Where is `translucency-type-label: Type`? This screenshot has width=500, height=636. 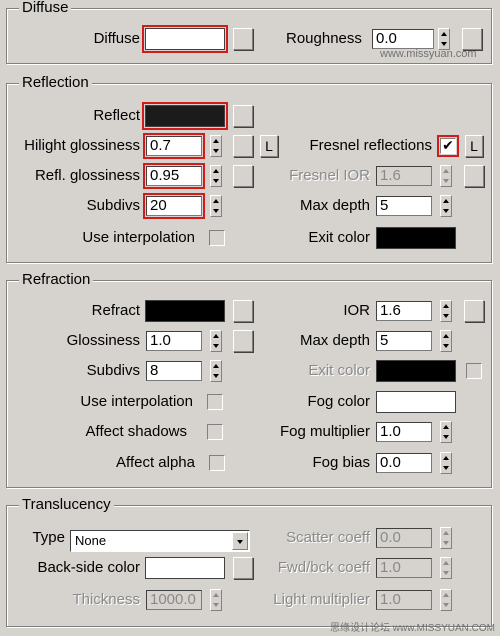 translucency-type-label: Type is located at coordinates (48, 537).